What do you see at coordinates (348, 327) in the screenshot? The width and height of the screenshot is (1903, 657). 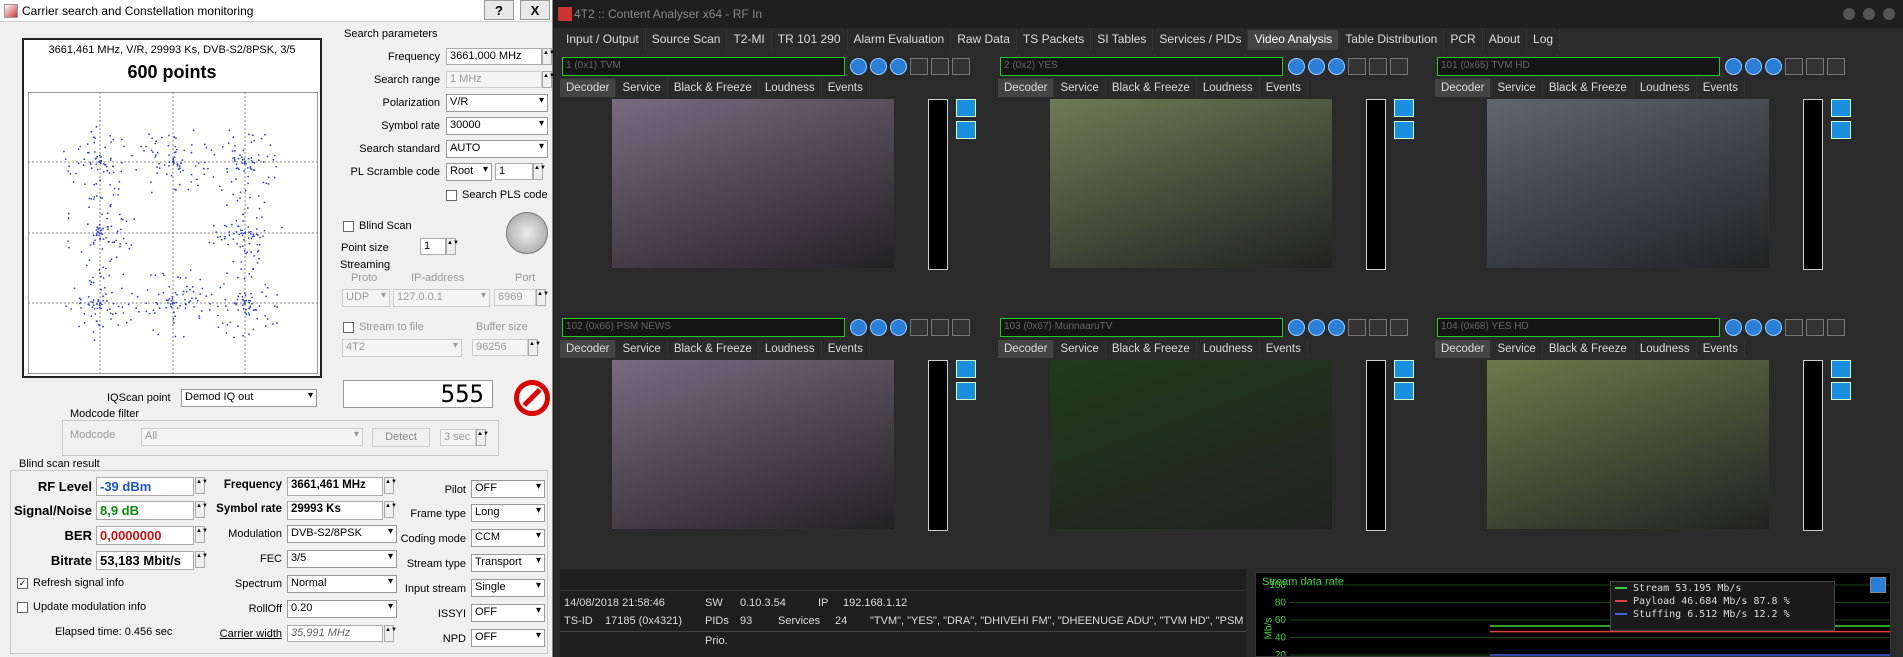 I see `stream-to-file-checkbox` at bounding box center [348, 327].